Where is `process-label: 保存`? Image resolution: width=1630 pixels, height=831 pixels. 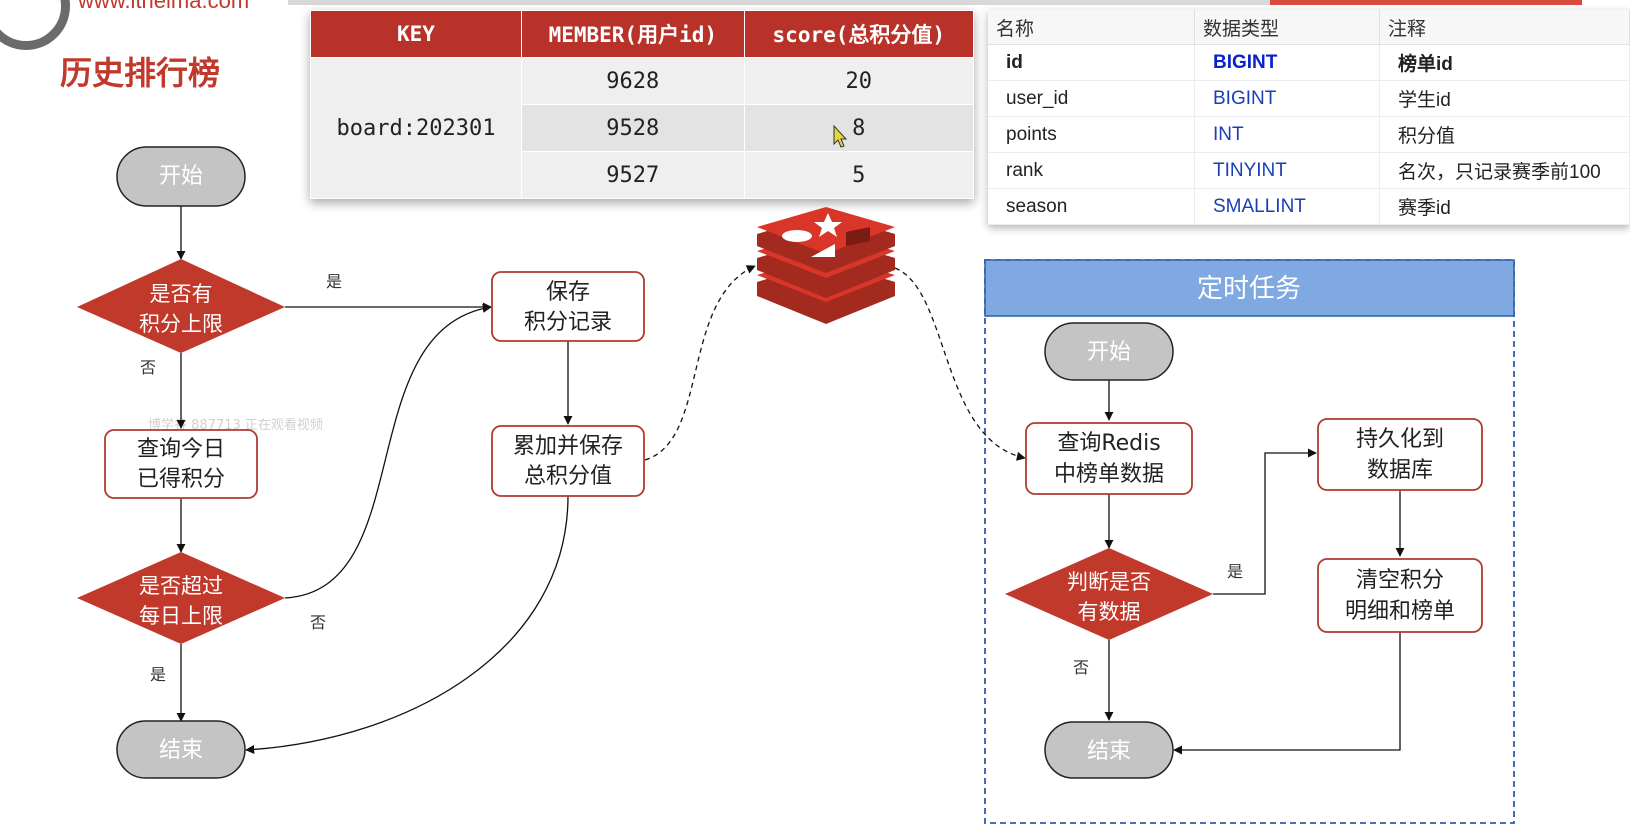
process-label: 保存 is located at coordinates (568, 292).